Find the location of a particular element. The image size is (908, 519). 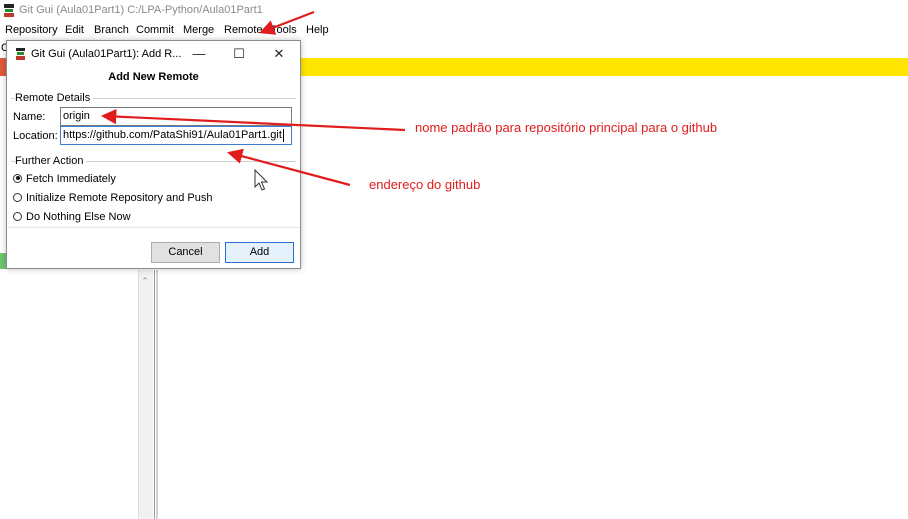

mouse-cursor-icon is located at coordinates (261, 180).